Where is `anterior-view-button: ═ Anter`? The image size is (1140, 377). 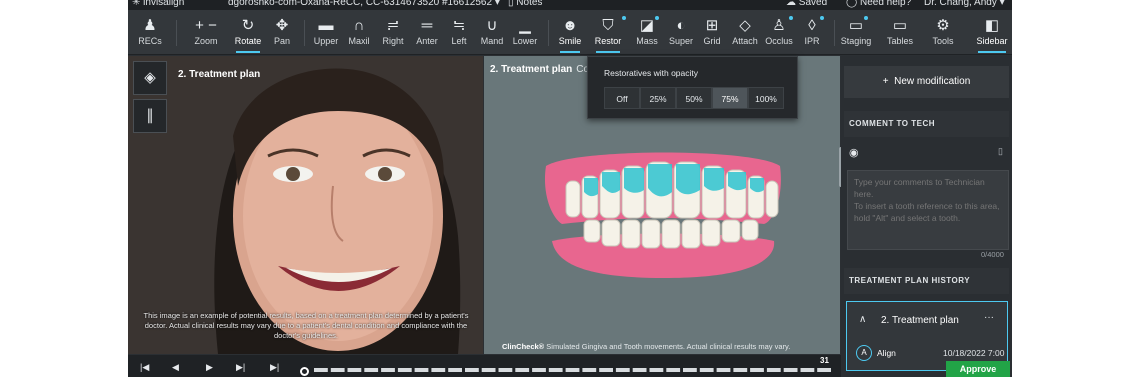 anterior-view-button: ═ Anter is located at coordinates (427, 32).